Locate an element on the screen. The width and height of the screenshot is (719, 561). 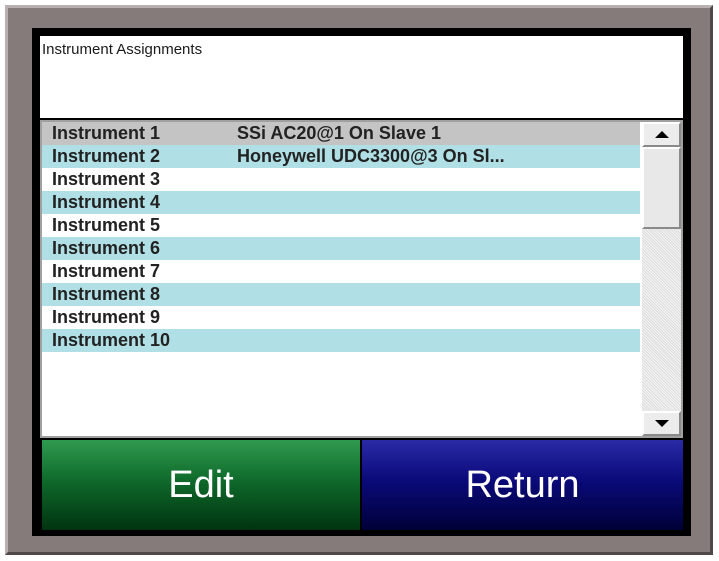
instrument-row: Instrument 7 is located at coordinates (341, 271).